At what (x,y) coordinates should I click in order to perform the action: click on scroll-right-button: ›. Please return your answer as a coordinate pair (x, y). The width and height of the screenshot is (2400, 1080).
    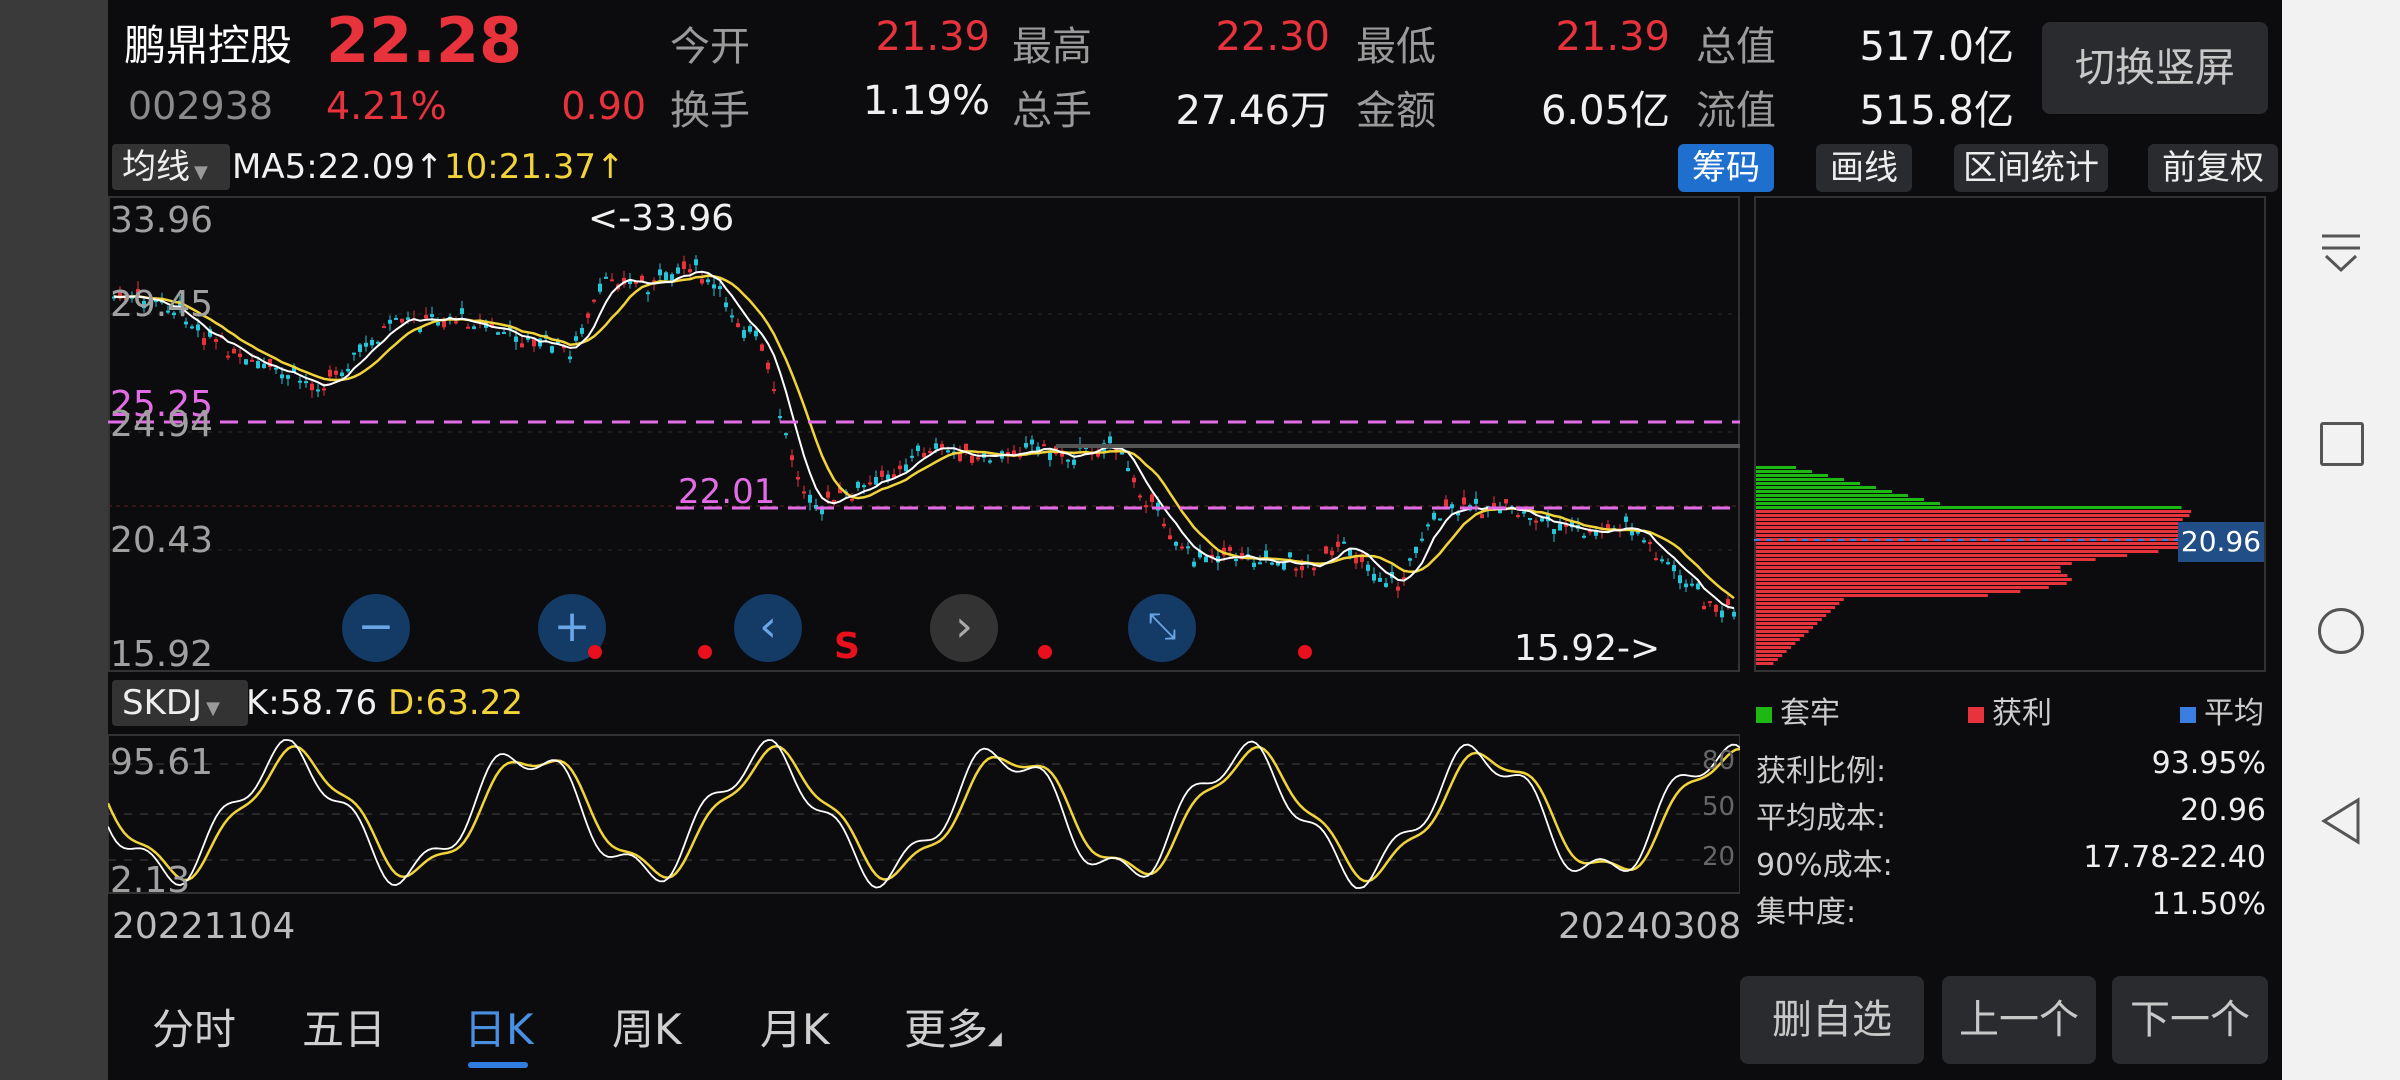
    Looking at the image, I should click on (964, 628).